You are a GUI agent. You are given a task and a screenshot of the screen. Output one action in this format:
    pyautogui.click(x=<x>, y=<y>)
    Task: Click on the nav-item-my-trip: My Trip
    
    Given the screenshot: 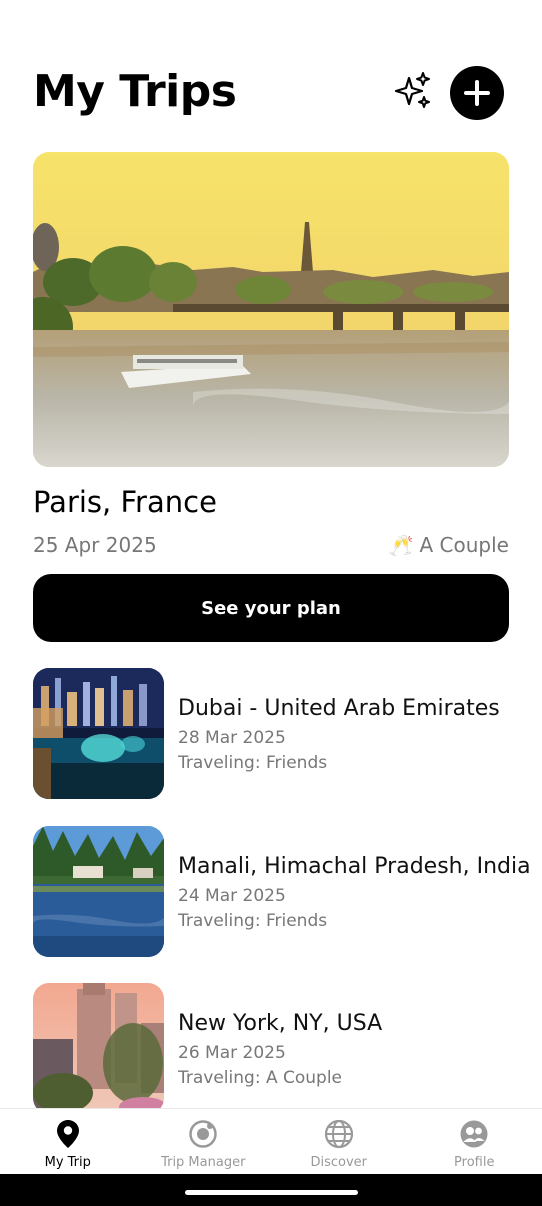 What is the action you would take?
    pyautogui.click(x=68, y=1141)
    